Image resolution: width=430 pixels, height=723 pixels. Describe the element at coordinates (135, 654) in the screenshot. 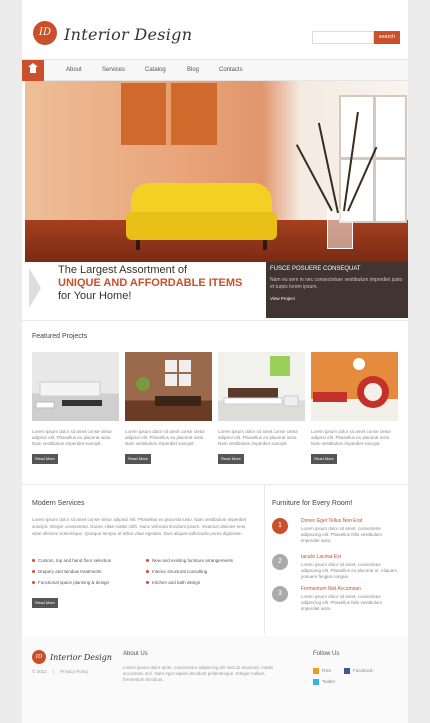

I see `about-title: About Us` at that location.